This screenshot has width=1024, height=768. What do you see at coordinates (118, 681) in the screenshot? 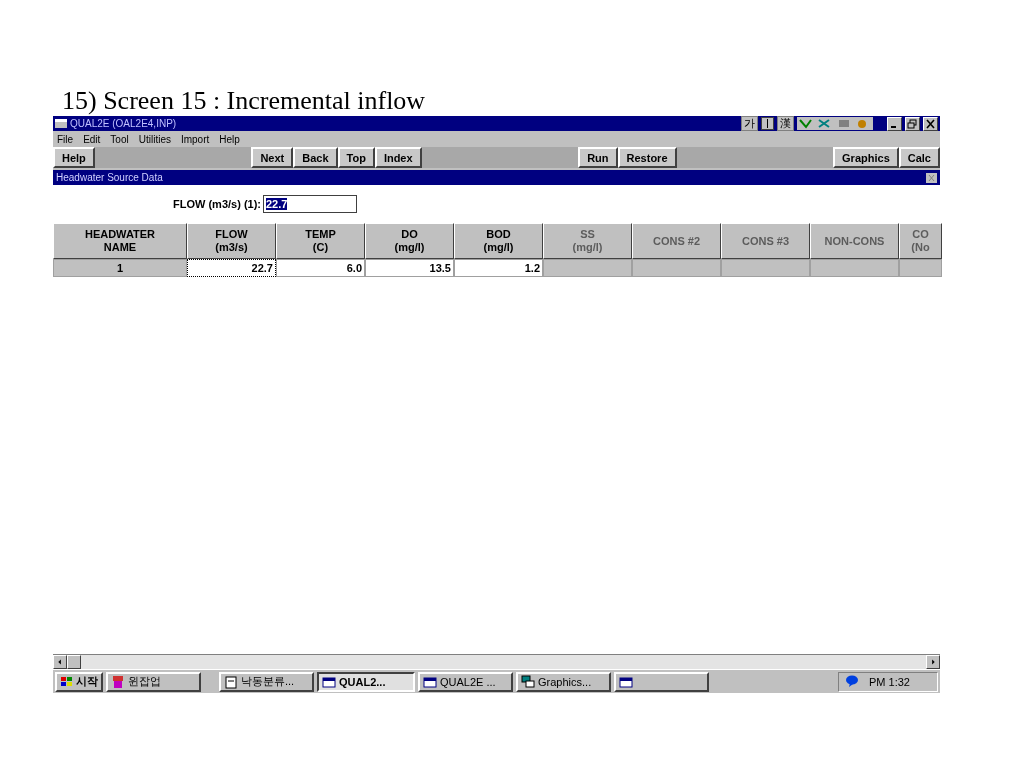
I see `app-icon` at bounding box center [118, 681].